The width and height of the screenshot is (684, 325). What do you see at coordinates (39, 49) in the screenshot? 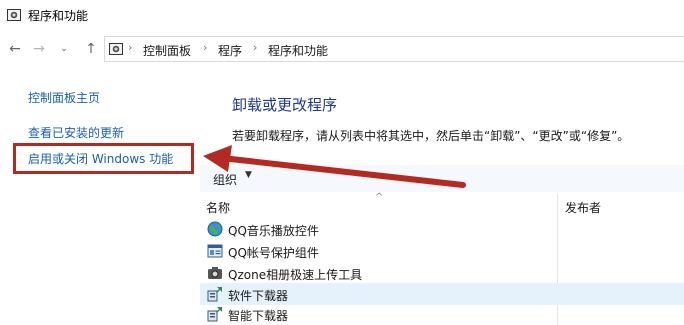
I see `forward-arrow-icon: →` at bounding box center [39, 49].